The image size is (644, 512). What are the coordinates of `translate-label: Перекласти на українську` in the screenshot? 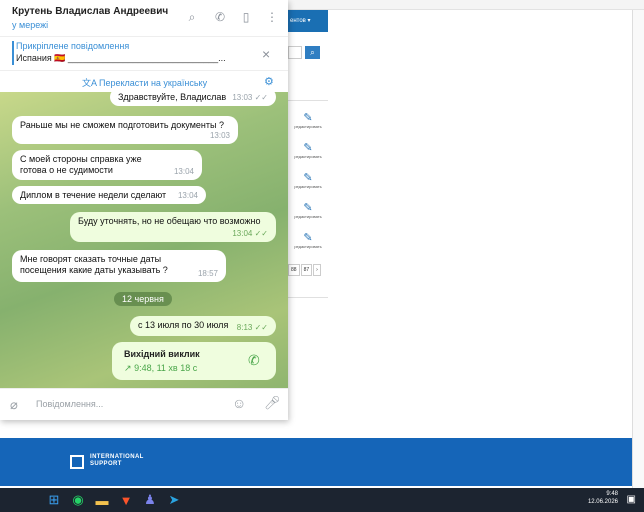 It's located at (153, 83).